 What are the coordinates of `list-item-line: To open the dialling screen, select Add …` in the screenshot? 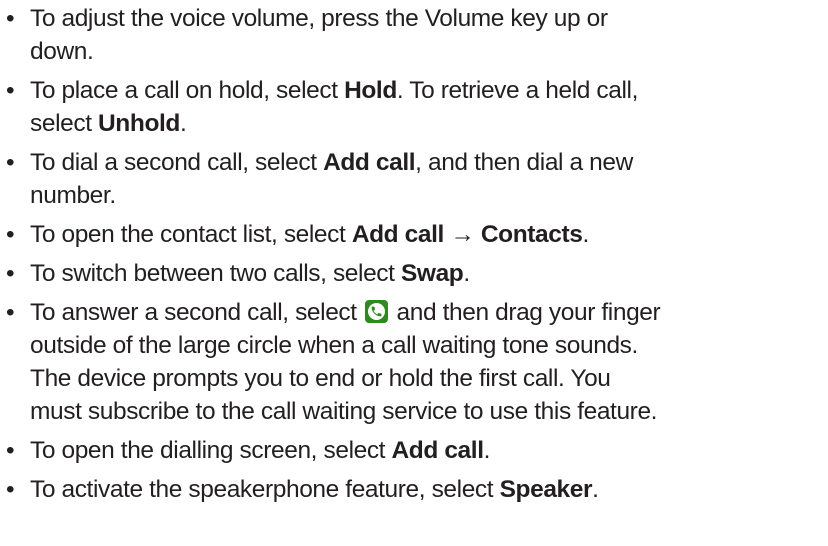 It's located at (429, 450).